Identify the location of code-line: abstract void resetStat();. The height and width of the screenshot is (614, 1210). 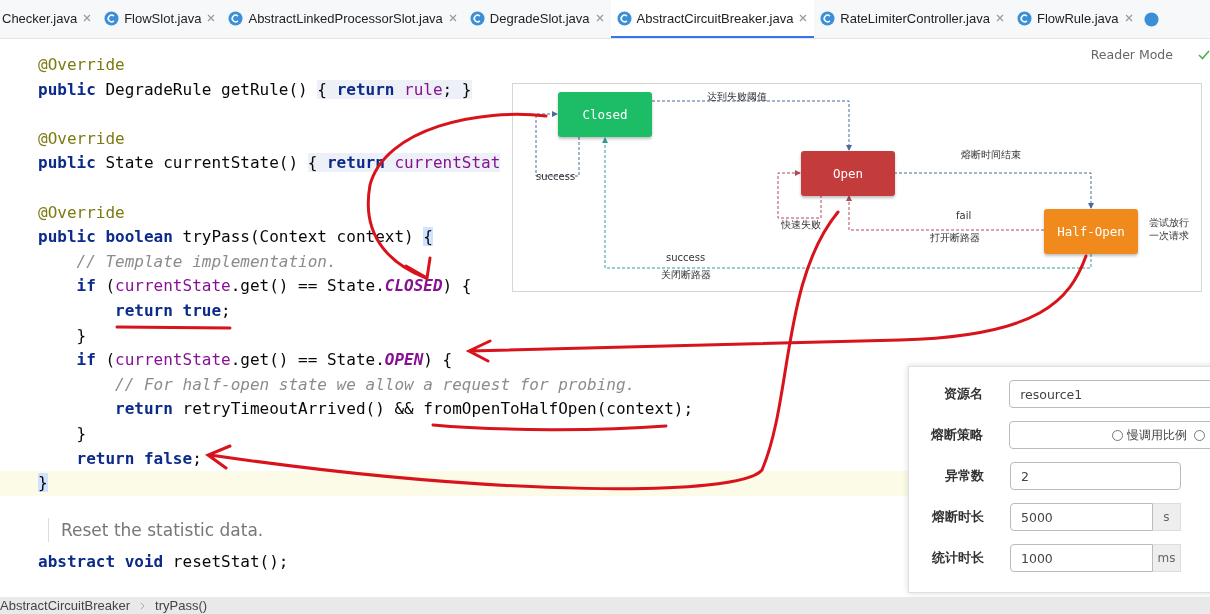
(163, 561).